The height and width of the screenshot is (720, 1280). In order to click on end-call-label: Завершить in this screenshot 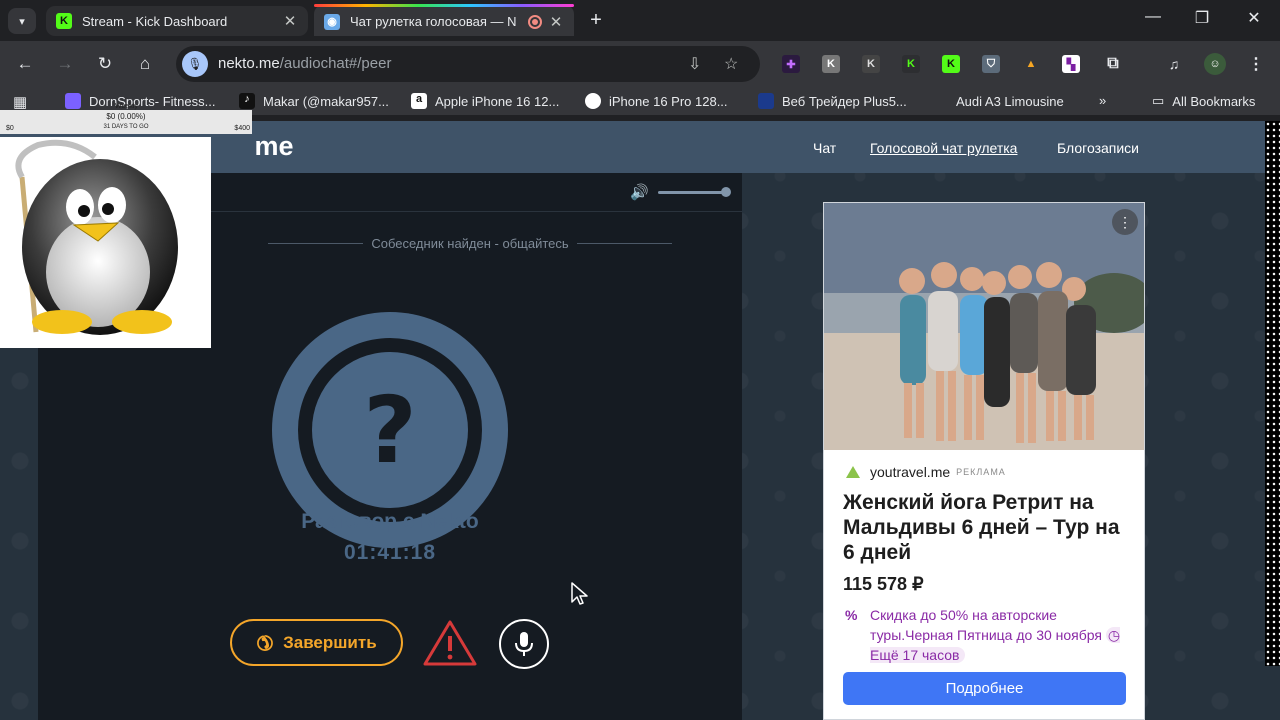, I will do `click(330, 642)`.